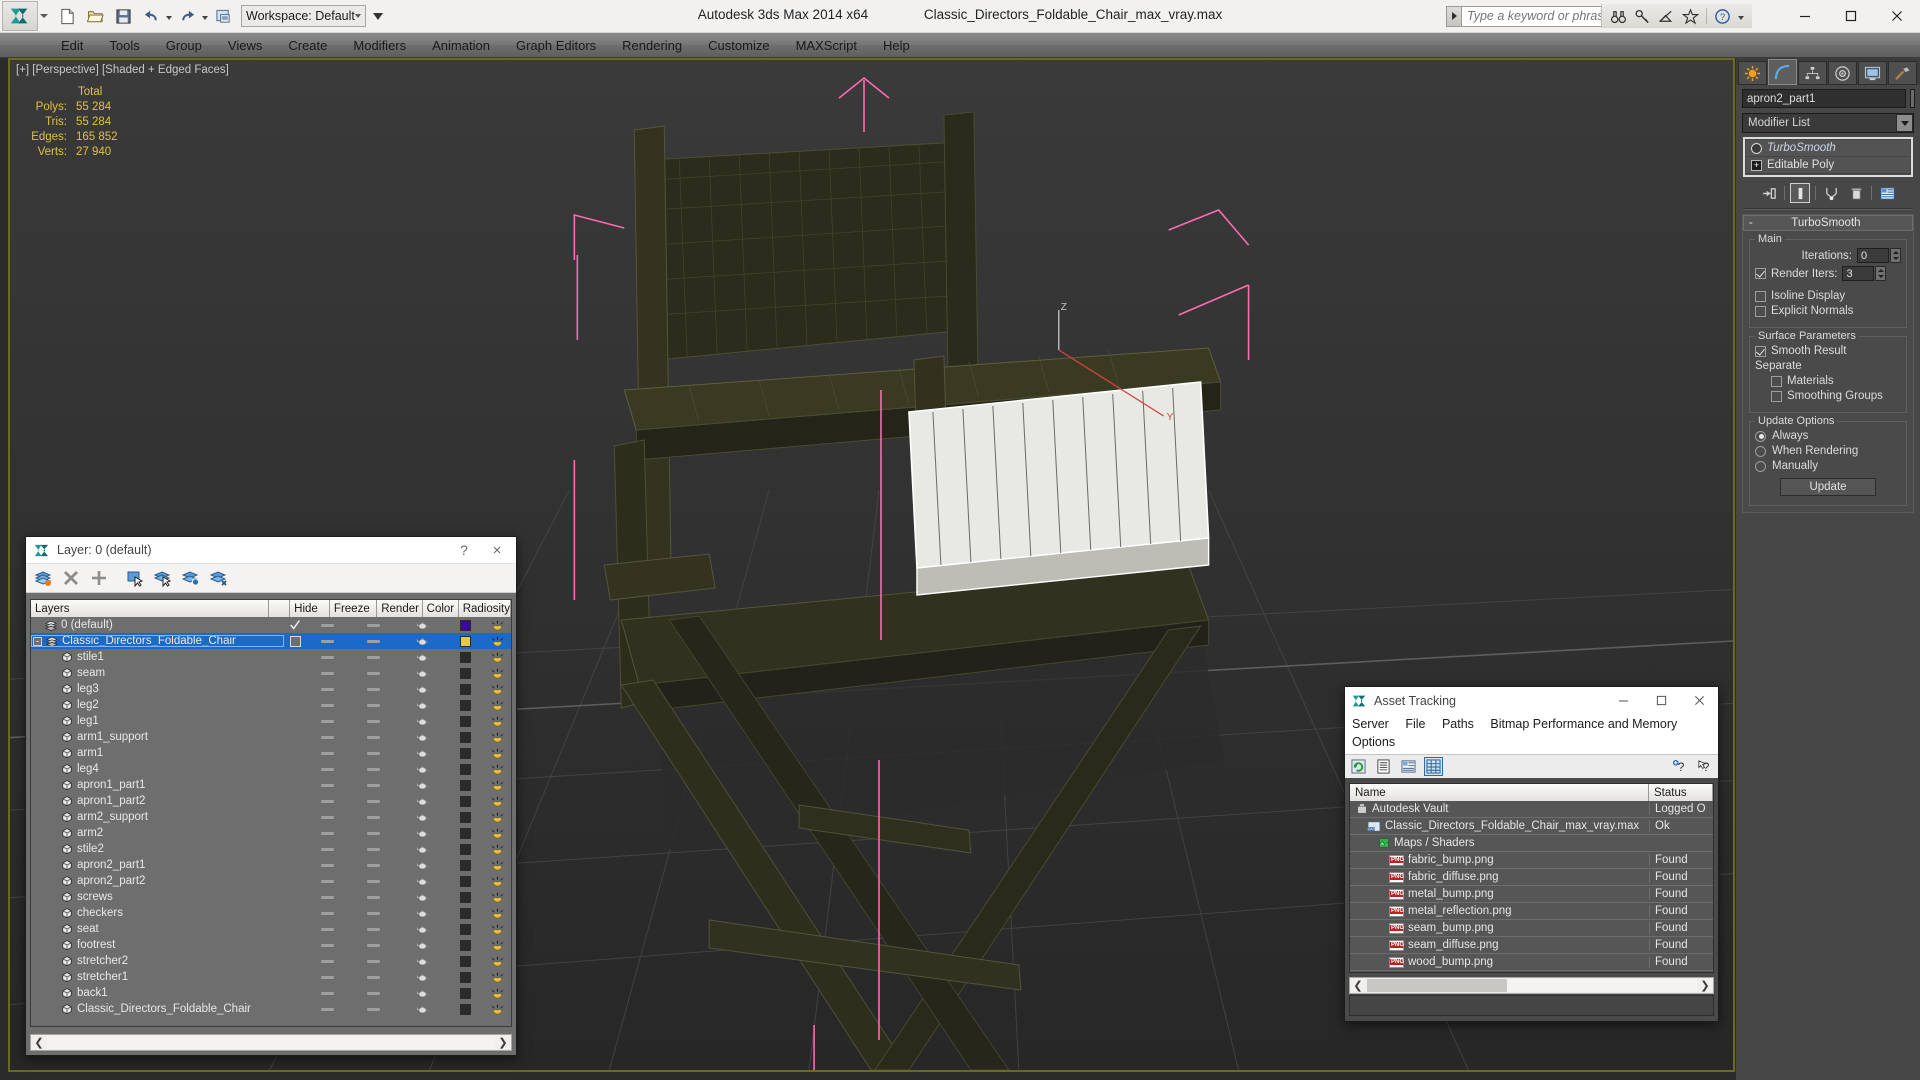 Image resolution: width=1920 pixels, height=1080 pixels. I want to click on redo-dropdown-caret-icon, so click(205, 18).